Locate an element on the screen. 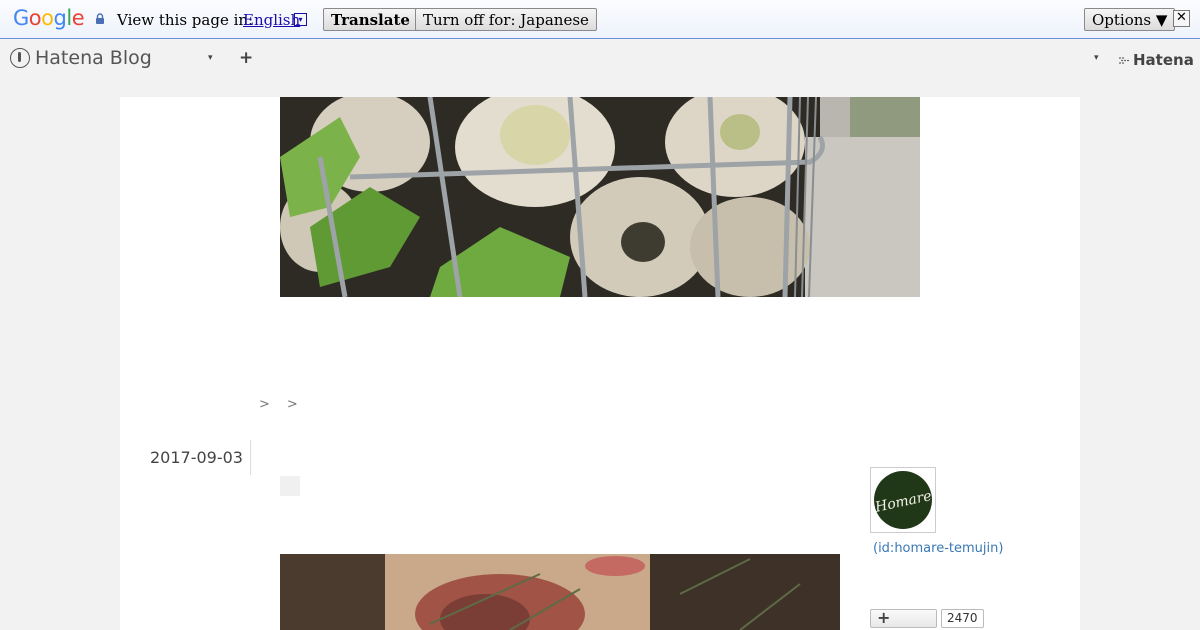 The image size is (1200, 630). user-menu-caret-icon: ▾ is located at coordinates (1096, 58).